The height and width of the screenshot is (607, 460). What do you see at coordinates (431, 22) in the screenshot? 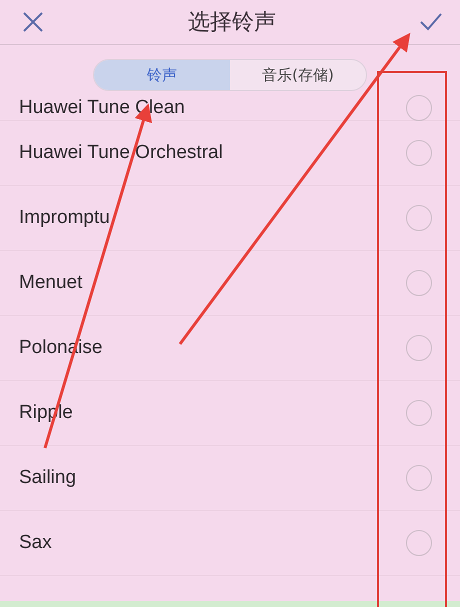
I see `checkmark-icon` at bounding box center [431, 22].